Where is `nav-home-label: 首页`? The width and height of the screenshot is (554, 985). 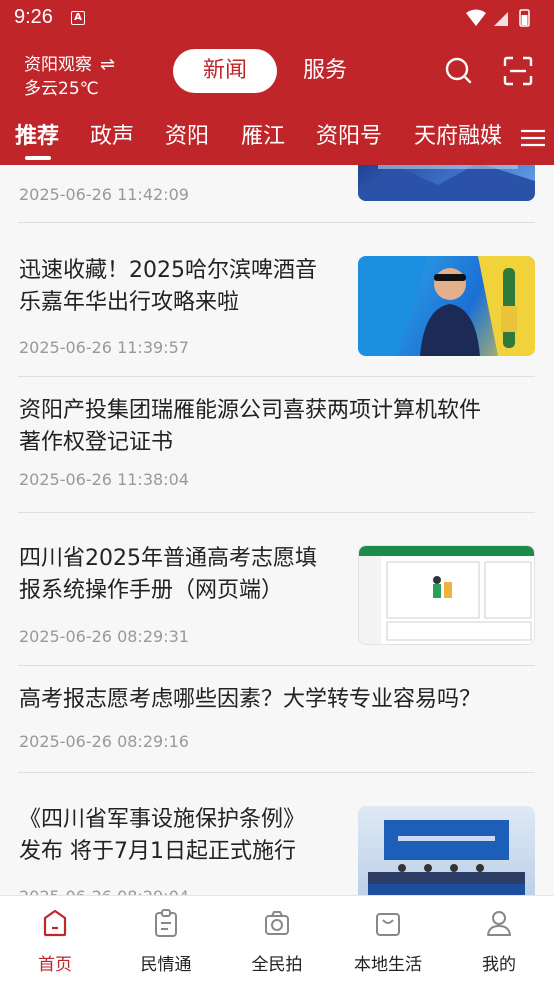
nav-home-label: 首页 is located at coordinates (55, 965).